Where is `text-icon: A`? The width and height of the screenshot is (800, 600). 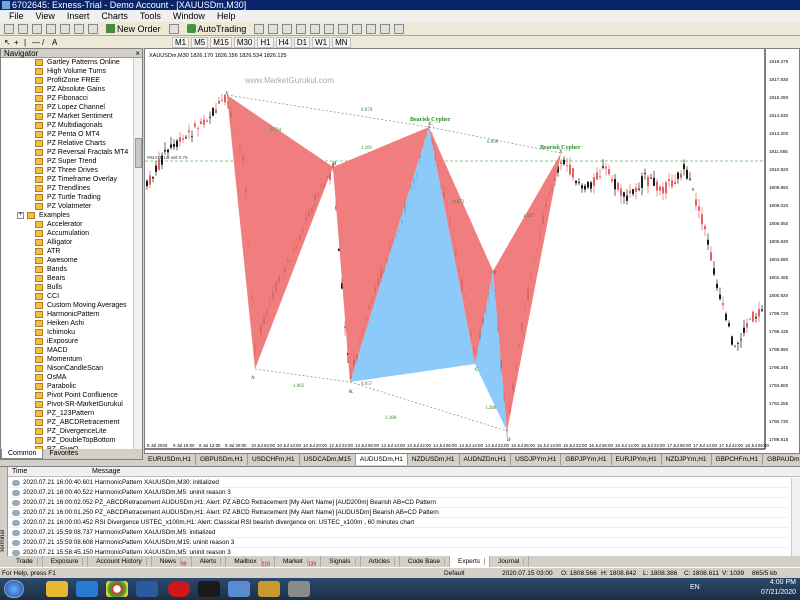
text-icon: A is located at coordinates (56, 42).